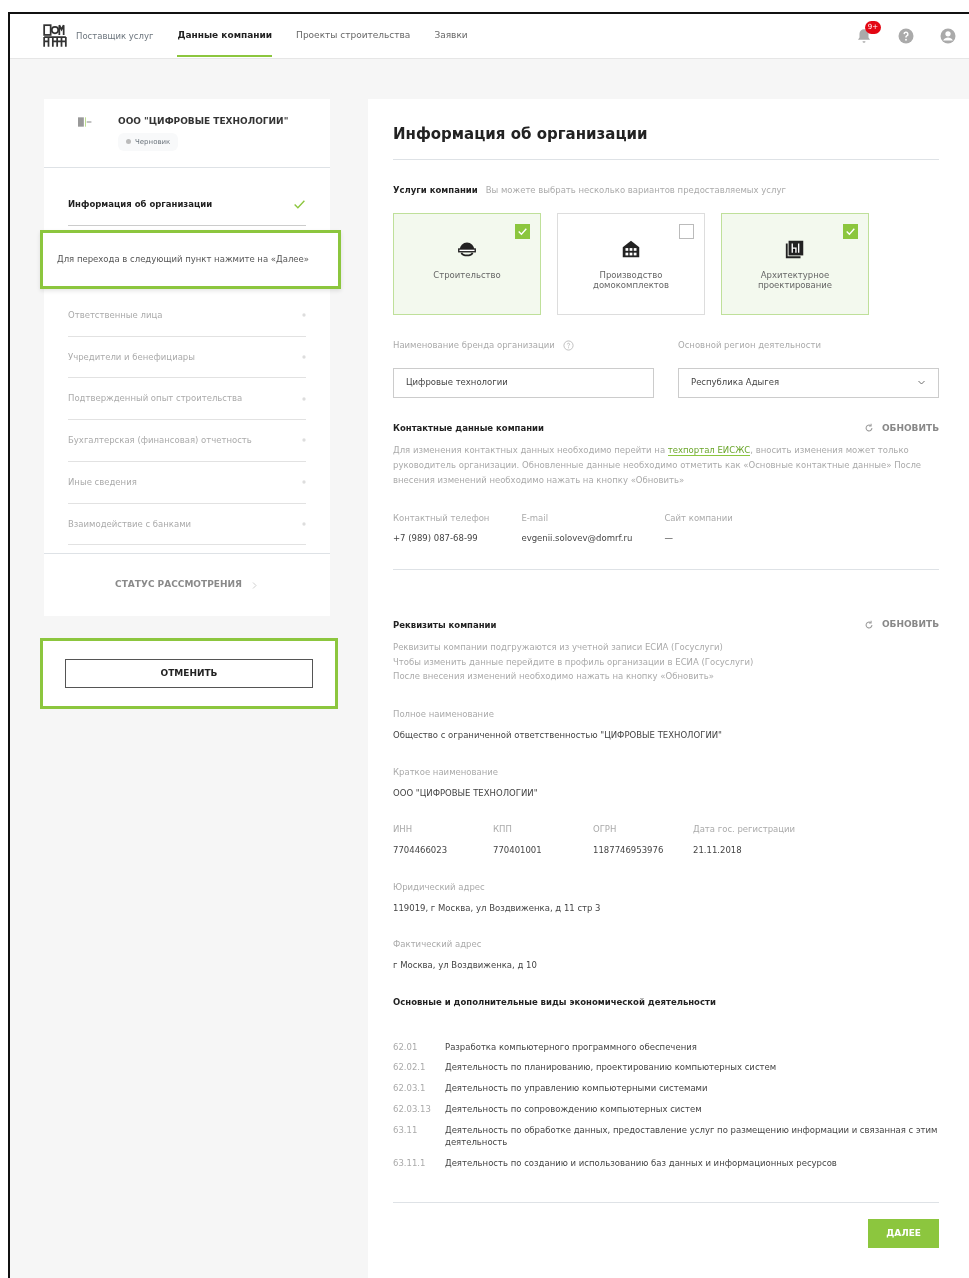  I want to click on brand-field: Цифровые технологии, so click(523, 382).